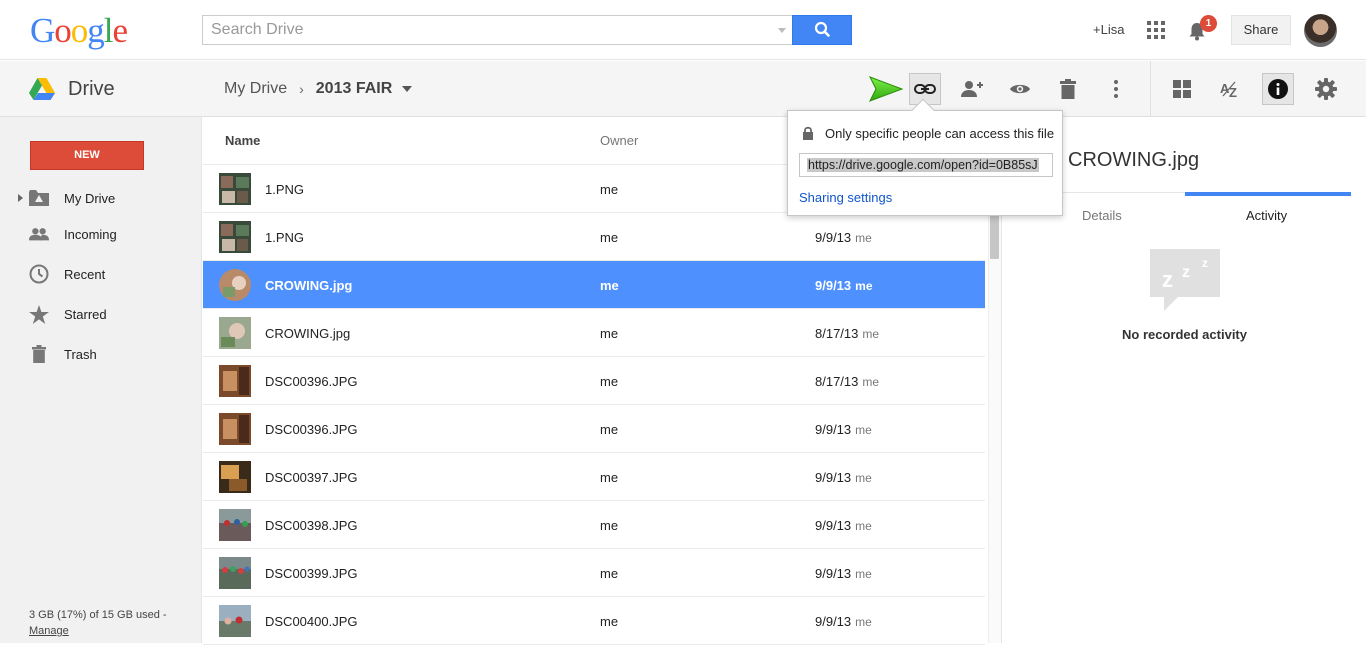  I want to click on preview-button, so click(1020, 89).